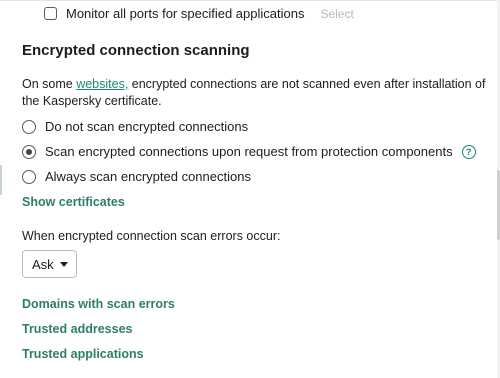 The image size is (500, 378). I want to click on radio-option-do-not-scan: Do not scan encrypted connections, so click(135, 126).